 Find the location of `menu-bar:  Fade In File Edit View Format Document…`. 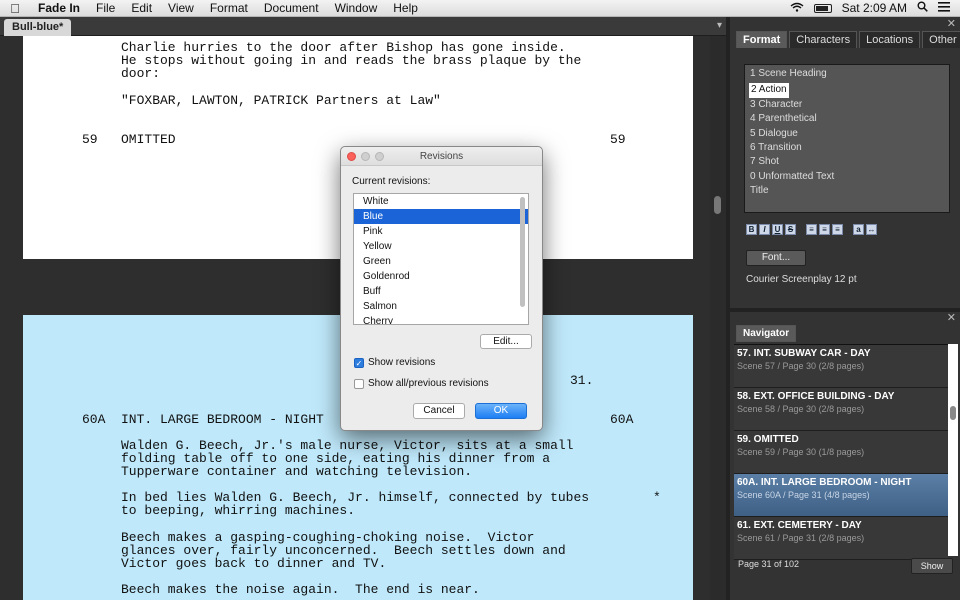

menu-bar:  Fade In File Edit View Format Document… is located at coordinates (480, 8).